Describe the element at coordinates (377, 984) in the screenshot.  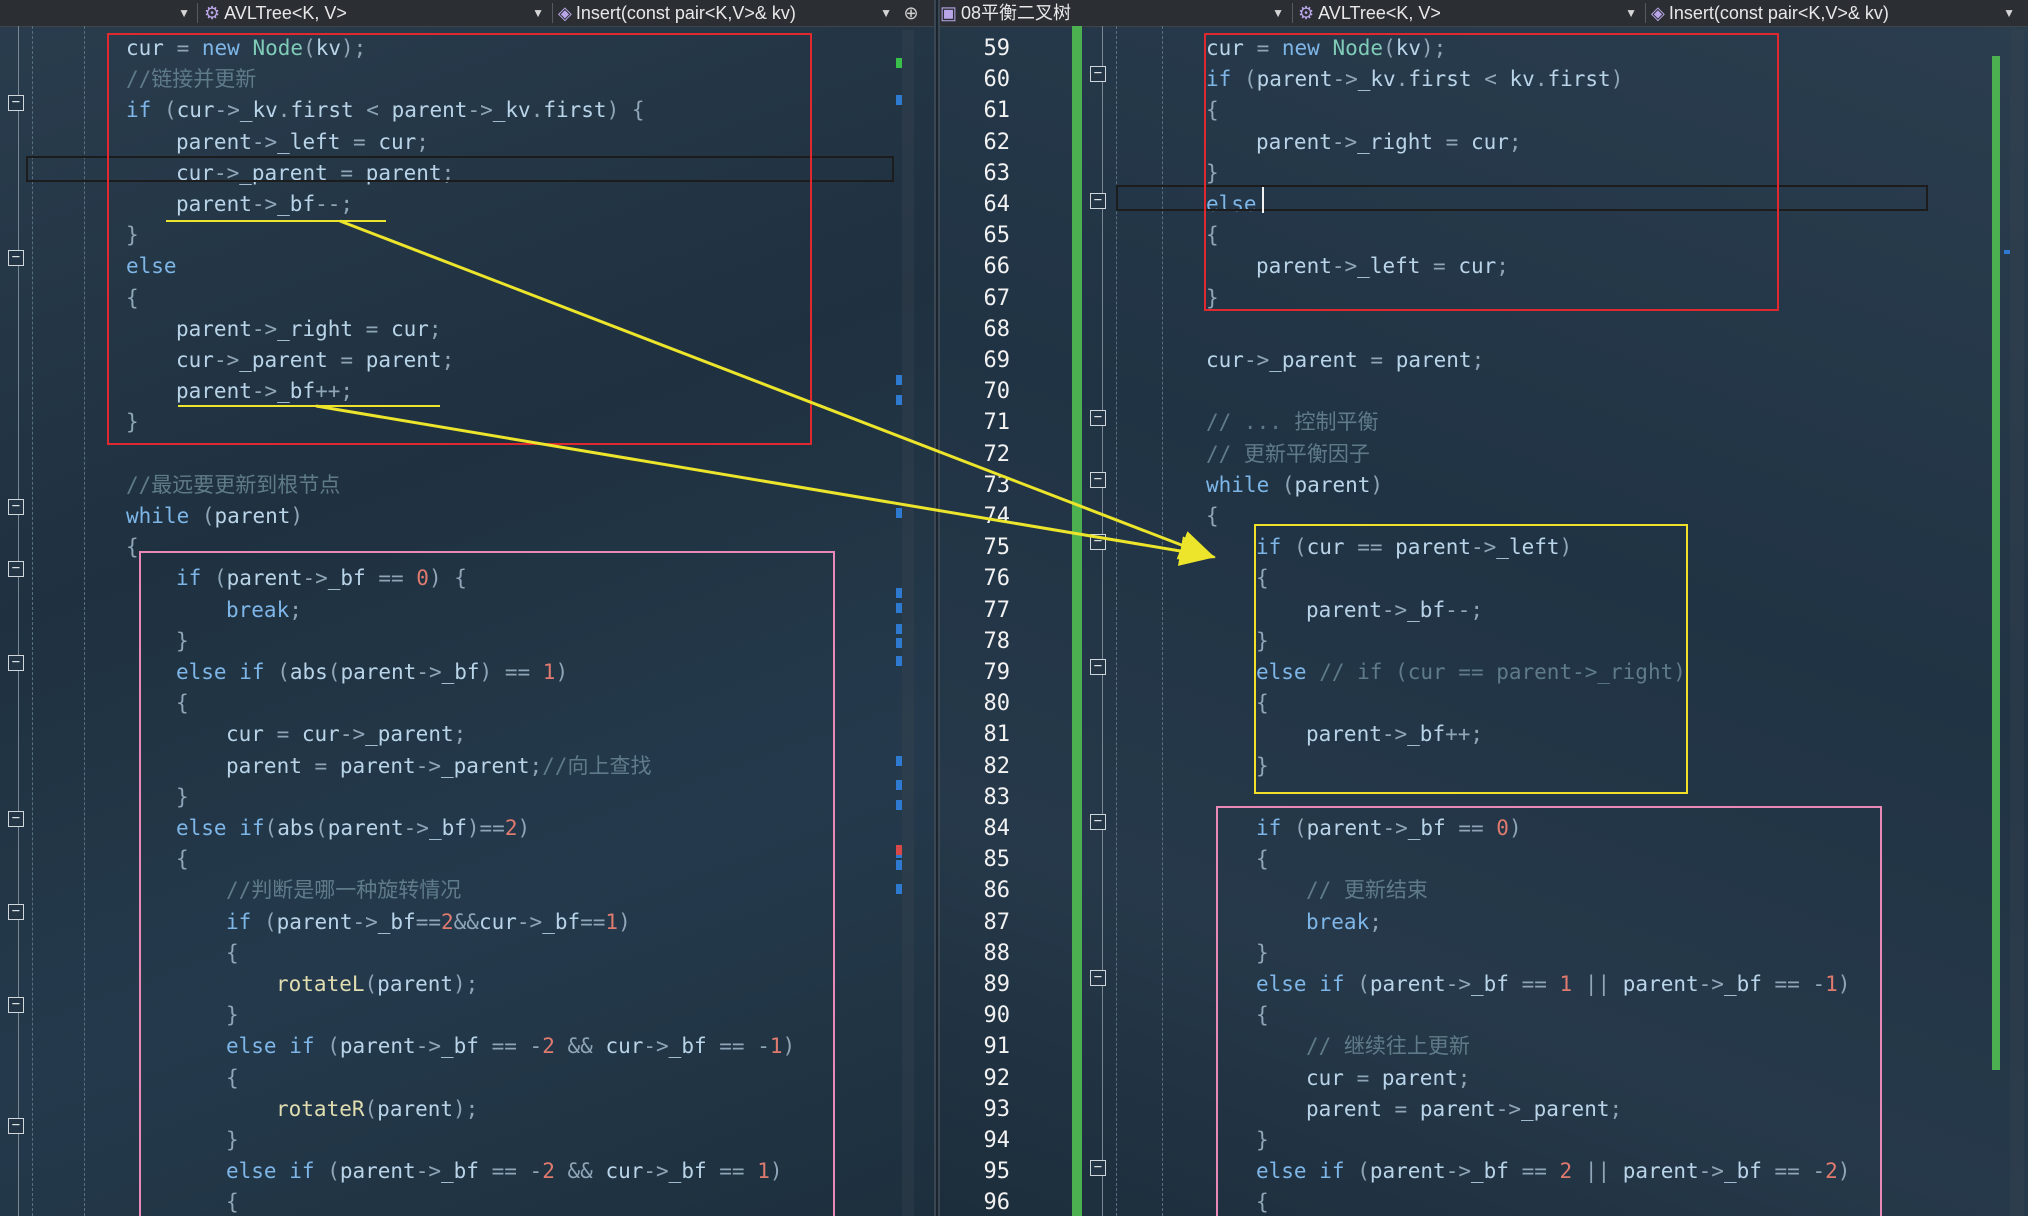
I see `code-line: rotateL(parent);` at that location.